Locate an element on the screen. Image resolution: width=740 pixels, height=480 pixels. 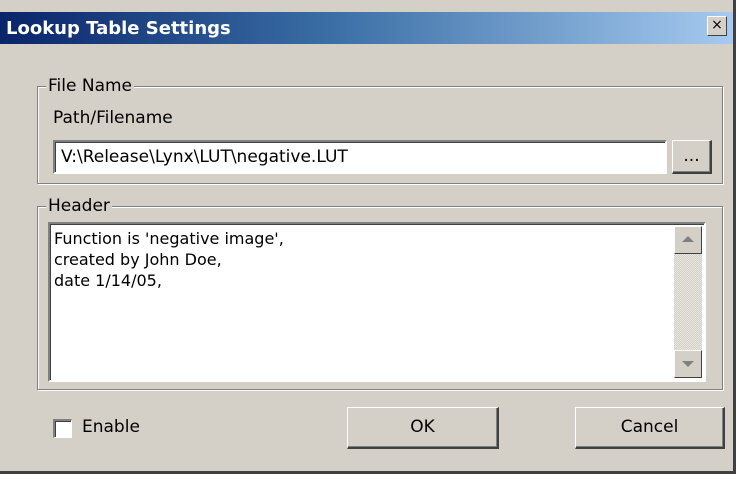
enable-checkbox is located at coordinates (62, 428).